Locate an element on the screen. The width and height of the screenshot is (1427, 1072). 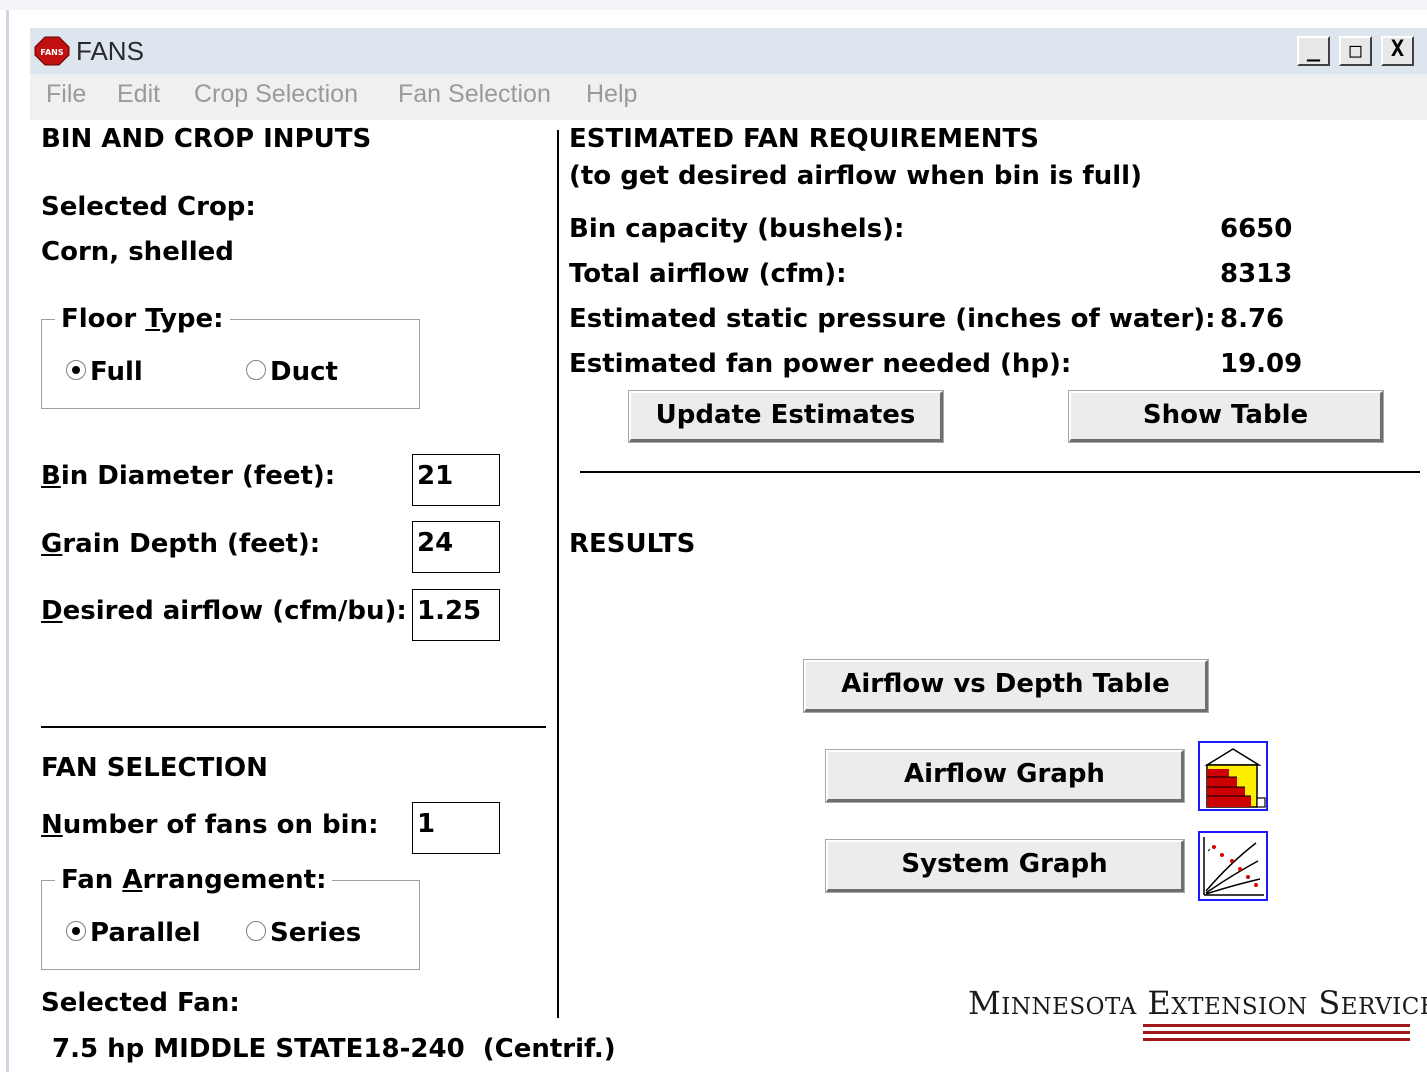
bin-diameter-input: 21 is located at coordinates (456, 480).